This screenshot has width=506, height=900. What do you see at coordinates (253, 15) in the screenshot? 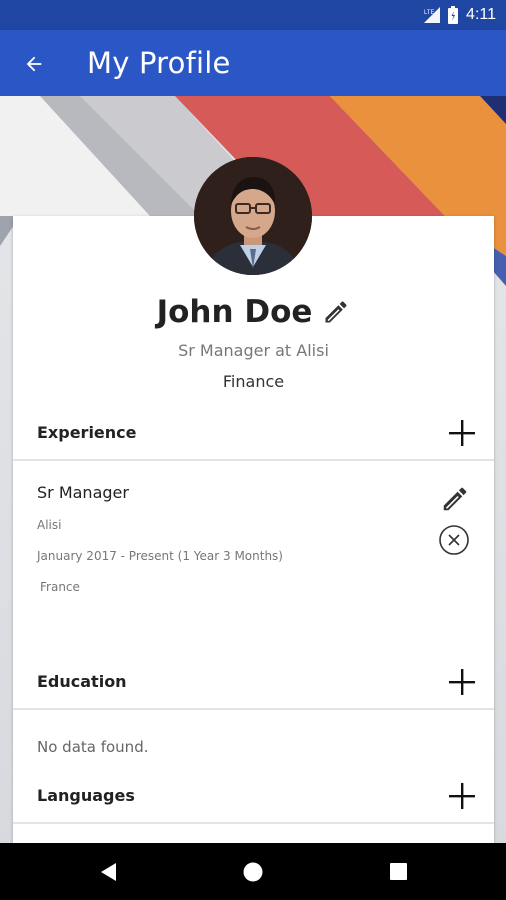
I see `status-bar: LTE 4:11` at bounding box center [253, 15].